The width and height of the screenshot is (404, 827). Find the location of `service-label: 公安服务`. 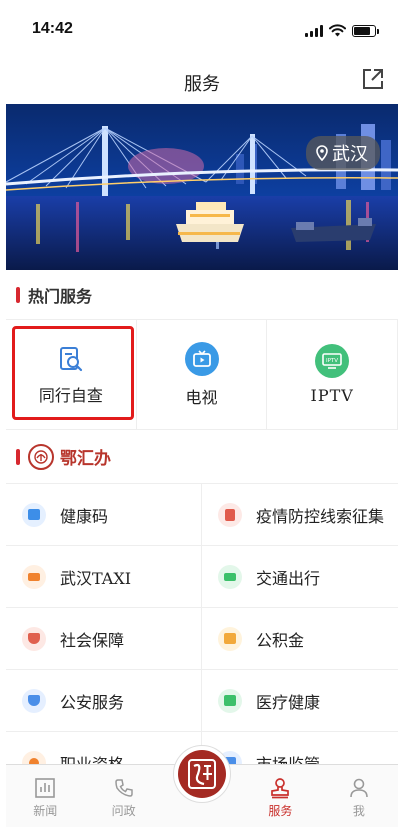

service-label: 公安服务 is located at coordinates (92, 702).